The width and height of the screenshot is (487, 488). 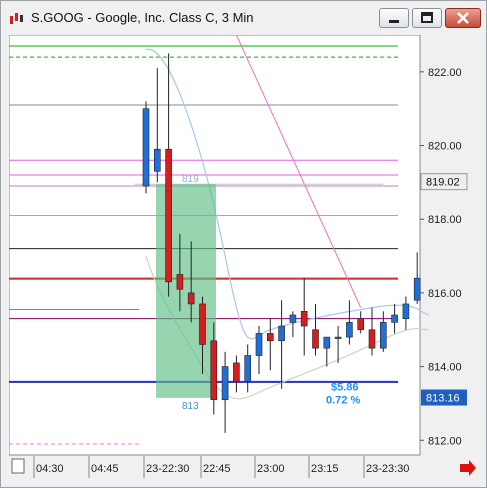 What do you see at coordinates (167, 469) in the screenshot?
I see `time-axis-label: 23-22:30` at bounding box center [167, 469].